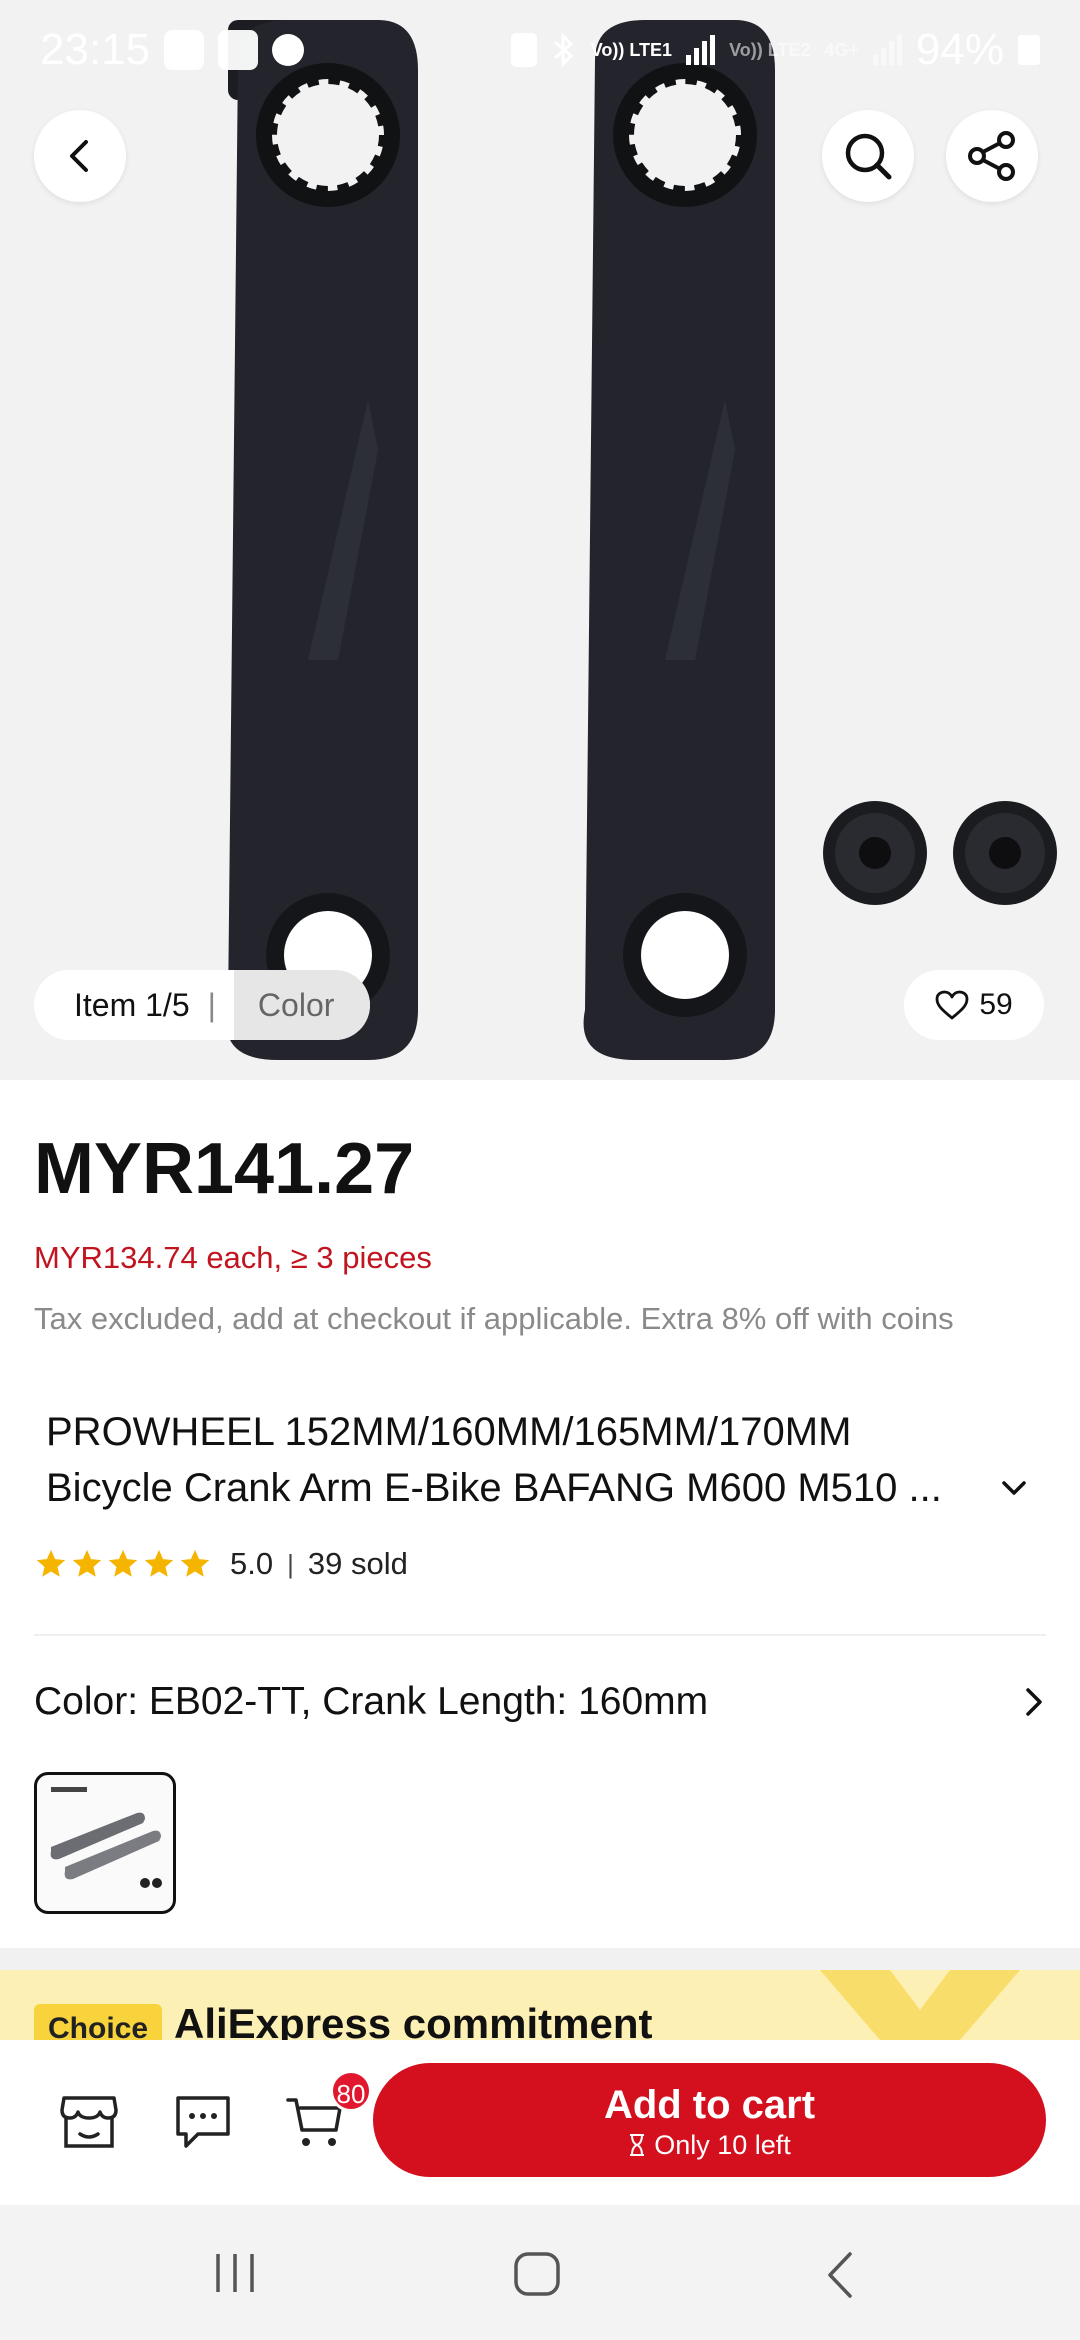 The height and width of the screenshot is (2340, 1080). What do you see at coordinates (920, 2005) in the screenshot?
I see `banner-decoration` at bounding box center [920, 2005].